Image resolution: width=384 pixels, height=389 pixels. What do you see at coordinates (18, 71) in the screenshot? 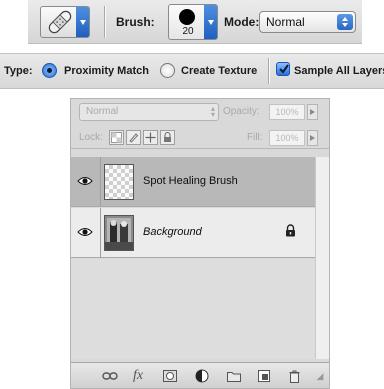
I see `type-label: Type:` at bounding box center [18, 71].